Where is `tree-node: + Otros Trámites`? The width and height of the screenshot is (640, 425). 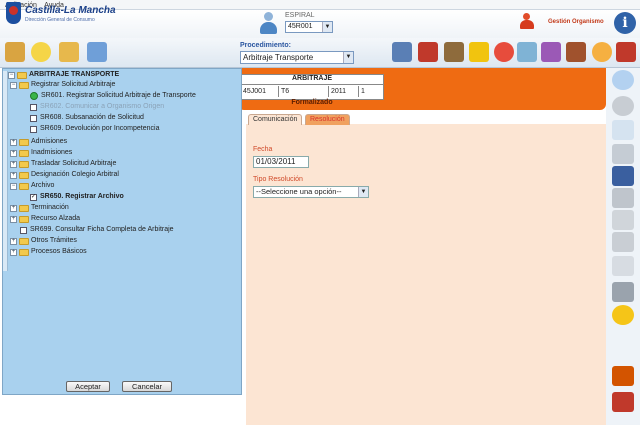
tree-node: + Otros Trámites is located at coordinates (43, 241).